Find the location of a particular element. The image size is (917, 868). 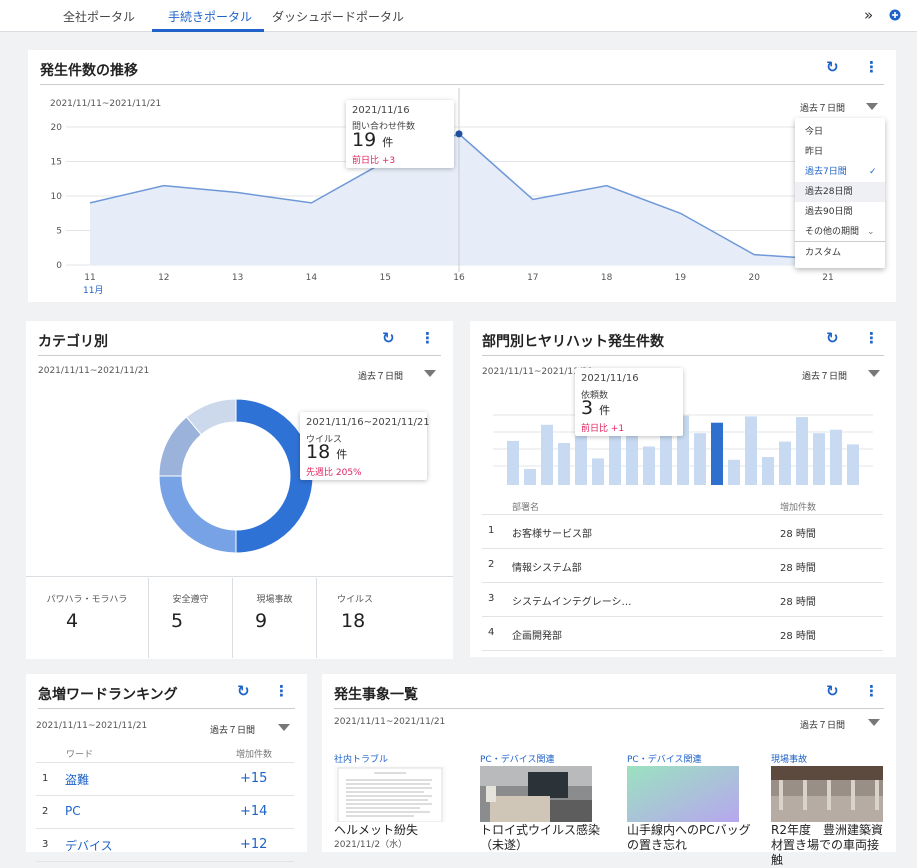

incident-title: ヘルメット紛失 2021/11/2（水） is located at coordinates (404, 838).